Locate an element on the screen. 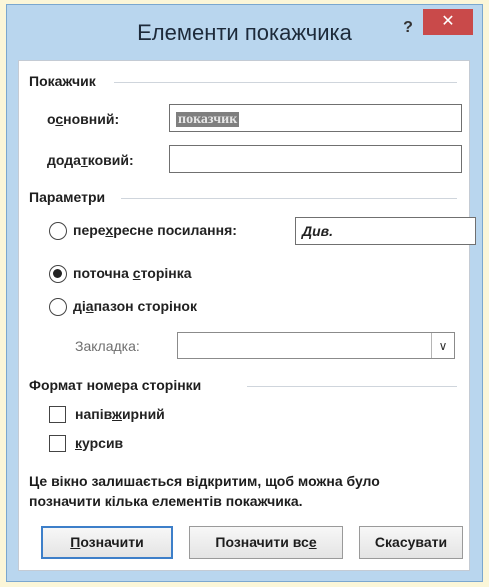  cancel-button: Скасувати is located at coordinates (411, 542).